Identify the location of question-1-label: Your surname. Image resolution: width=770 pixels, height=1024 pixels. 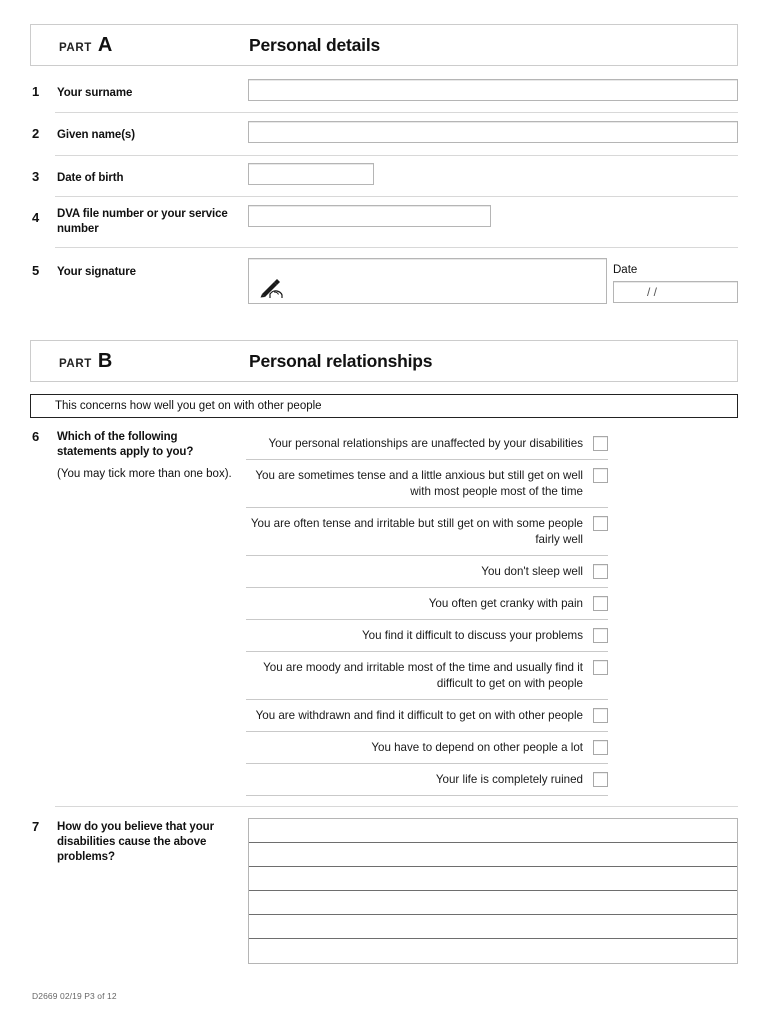
(95, 93).